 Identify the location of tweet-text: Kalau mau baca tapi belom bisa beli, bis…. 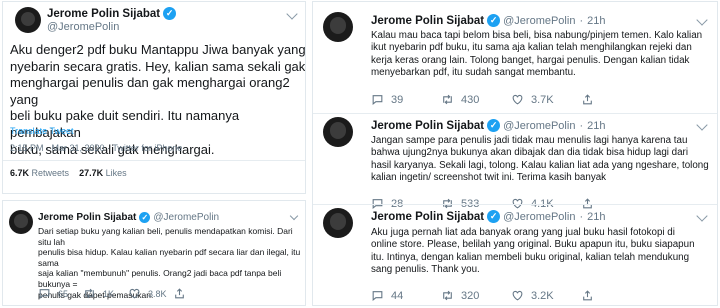
(537, 54).